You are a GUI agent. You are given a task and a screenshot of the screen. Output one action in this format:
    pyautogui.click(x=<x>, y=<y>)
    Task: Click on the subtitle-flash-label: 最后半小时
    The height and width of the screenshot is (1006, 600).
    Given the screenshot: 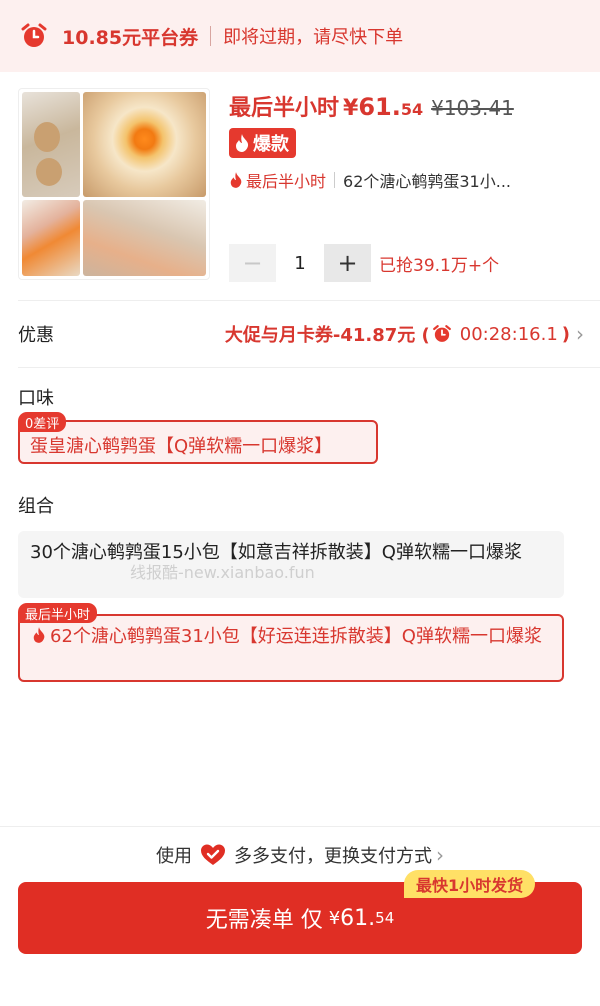 What is the action you would take?
    pyautogui.click(x=286, y=181)
    